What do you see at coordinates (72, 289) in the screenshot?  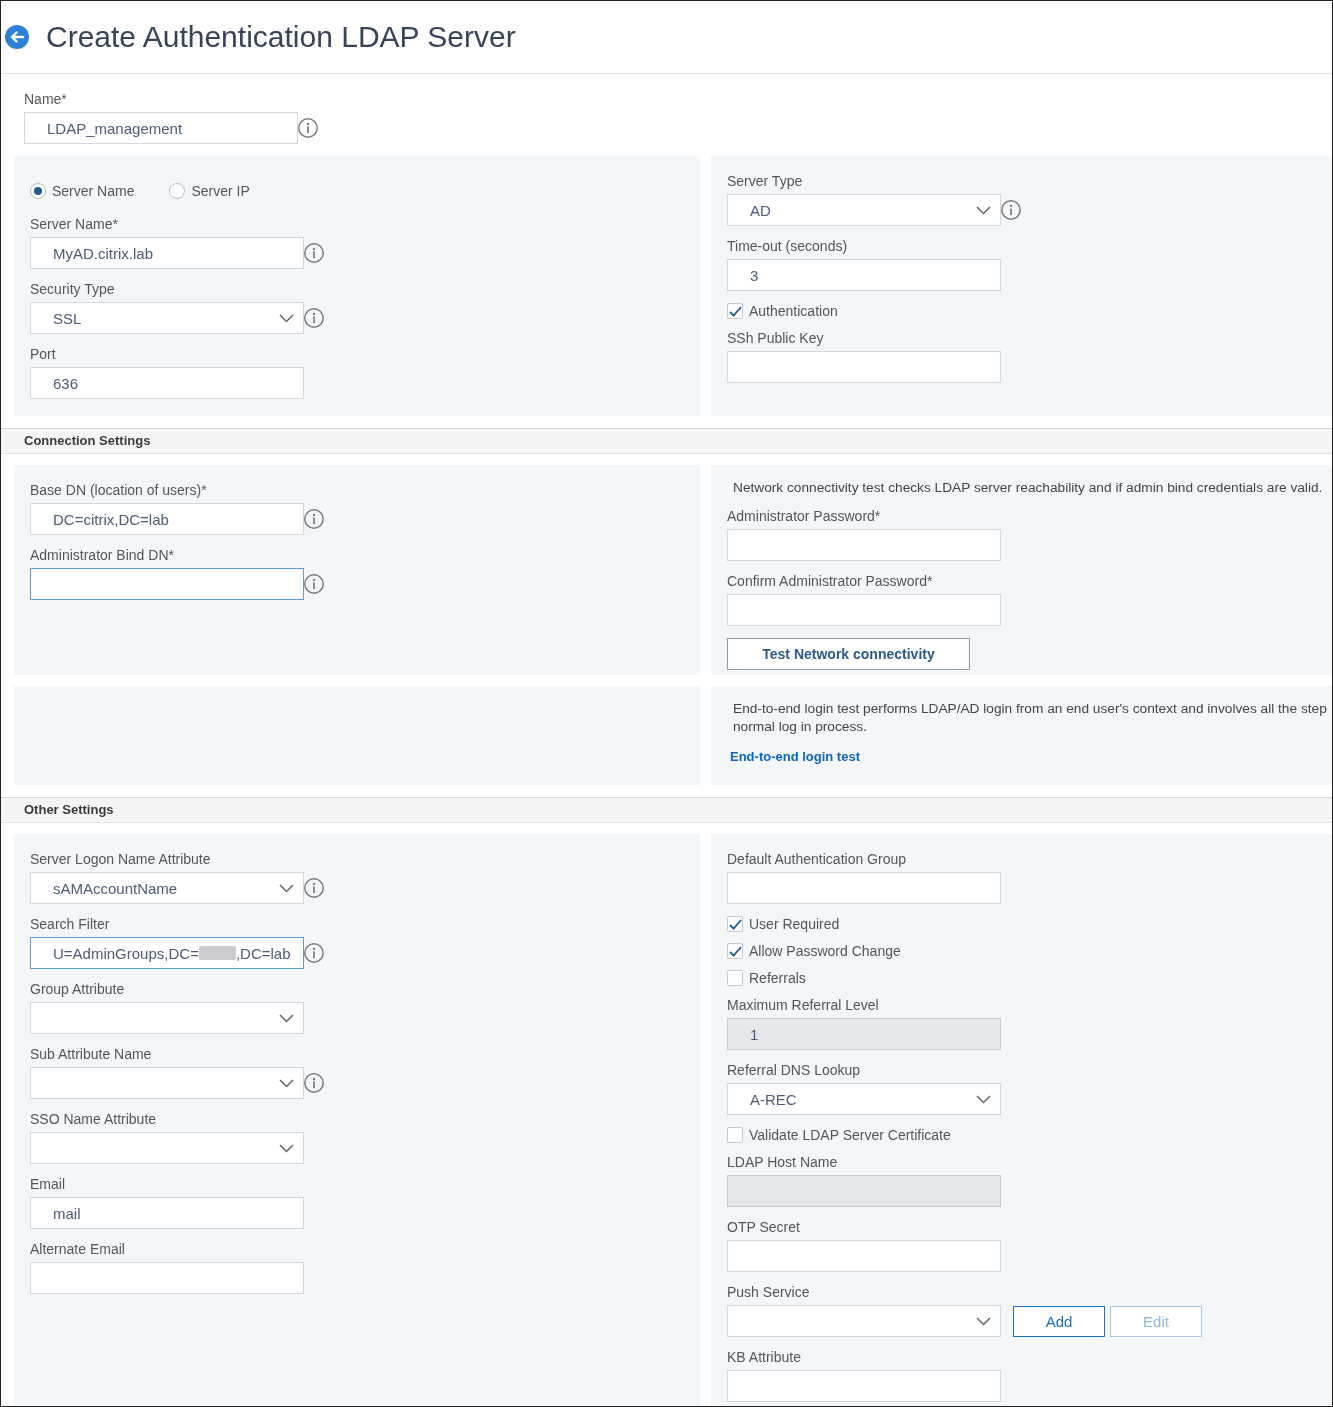 I see `field-label: Security Type` at bounding box center [72, 289].